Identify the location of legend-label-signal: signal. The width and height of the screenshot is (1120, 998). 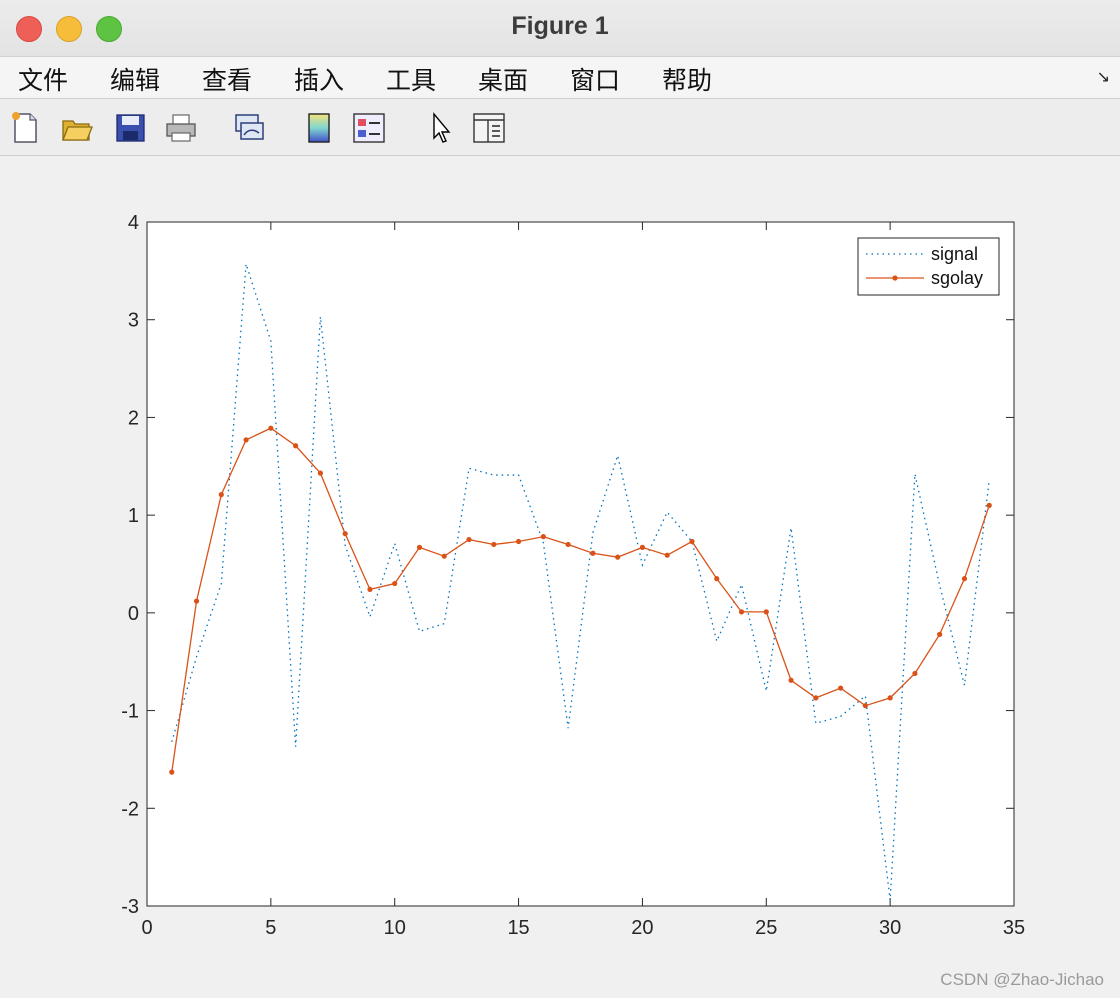
(954, 254).